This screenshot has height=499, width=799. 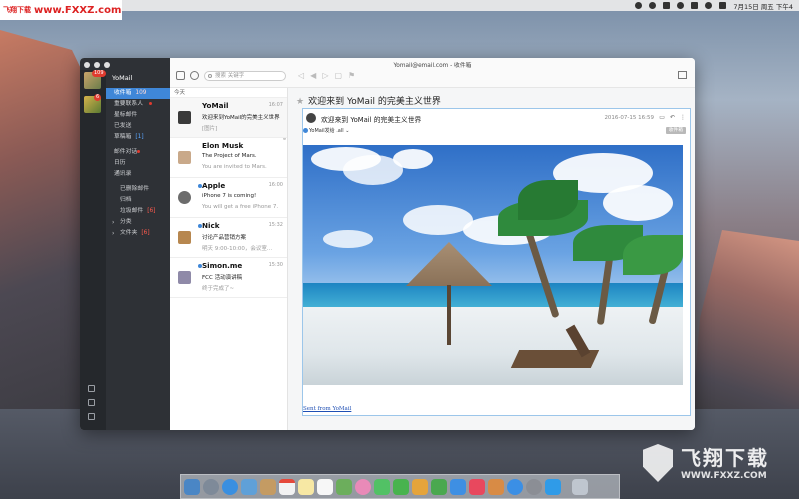 I want to click on system-preferences-icon, so click(x=534, y=486).